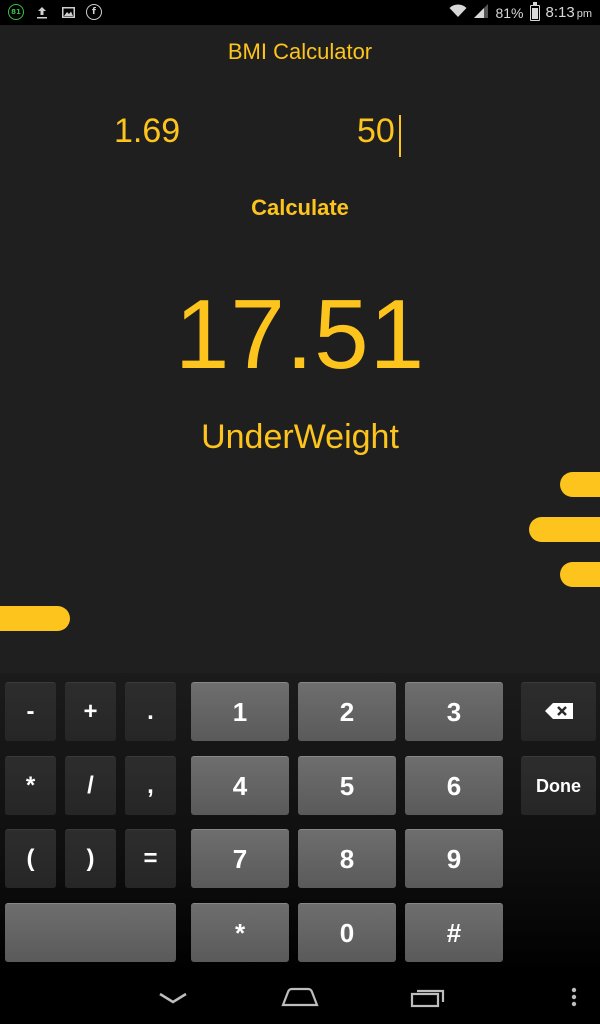 This screenshot has height=1024, width=600. Describe the element at coordinates (189, 137) in the screenshot. I see `height-input: 1.69` at that location.